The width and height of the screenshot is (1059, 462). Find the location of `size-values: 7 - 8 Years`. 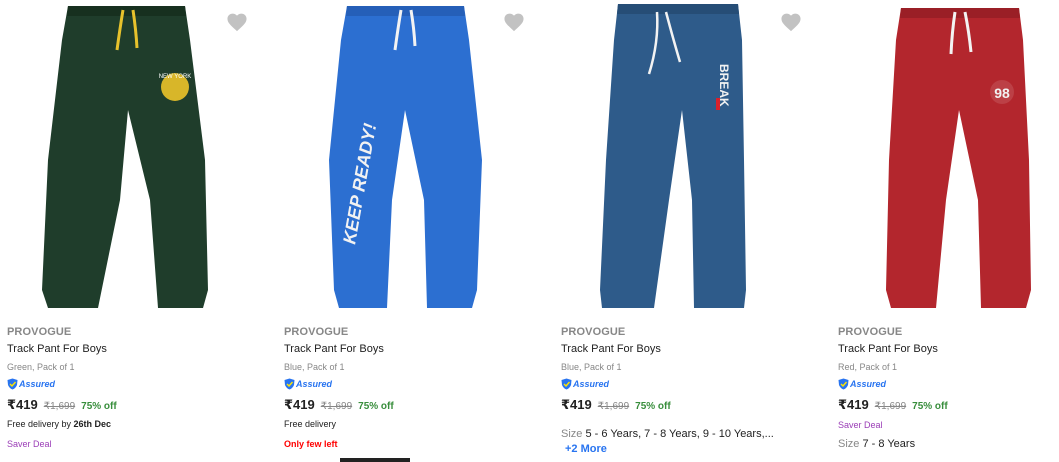

size-values: 7 - 8 Years is located at coordinates (889, 444).